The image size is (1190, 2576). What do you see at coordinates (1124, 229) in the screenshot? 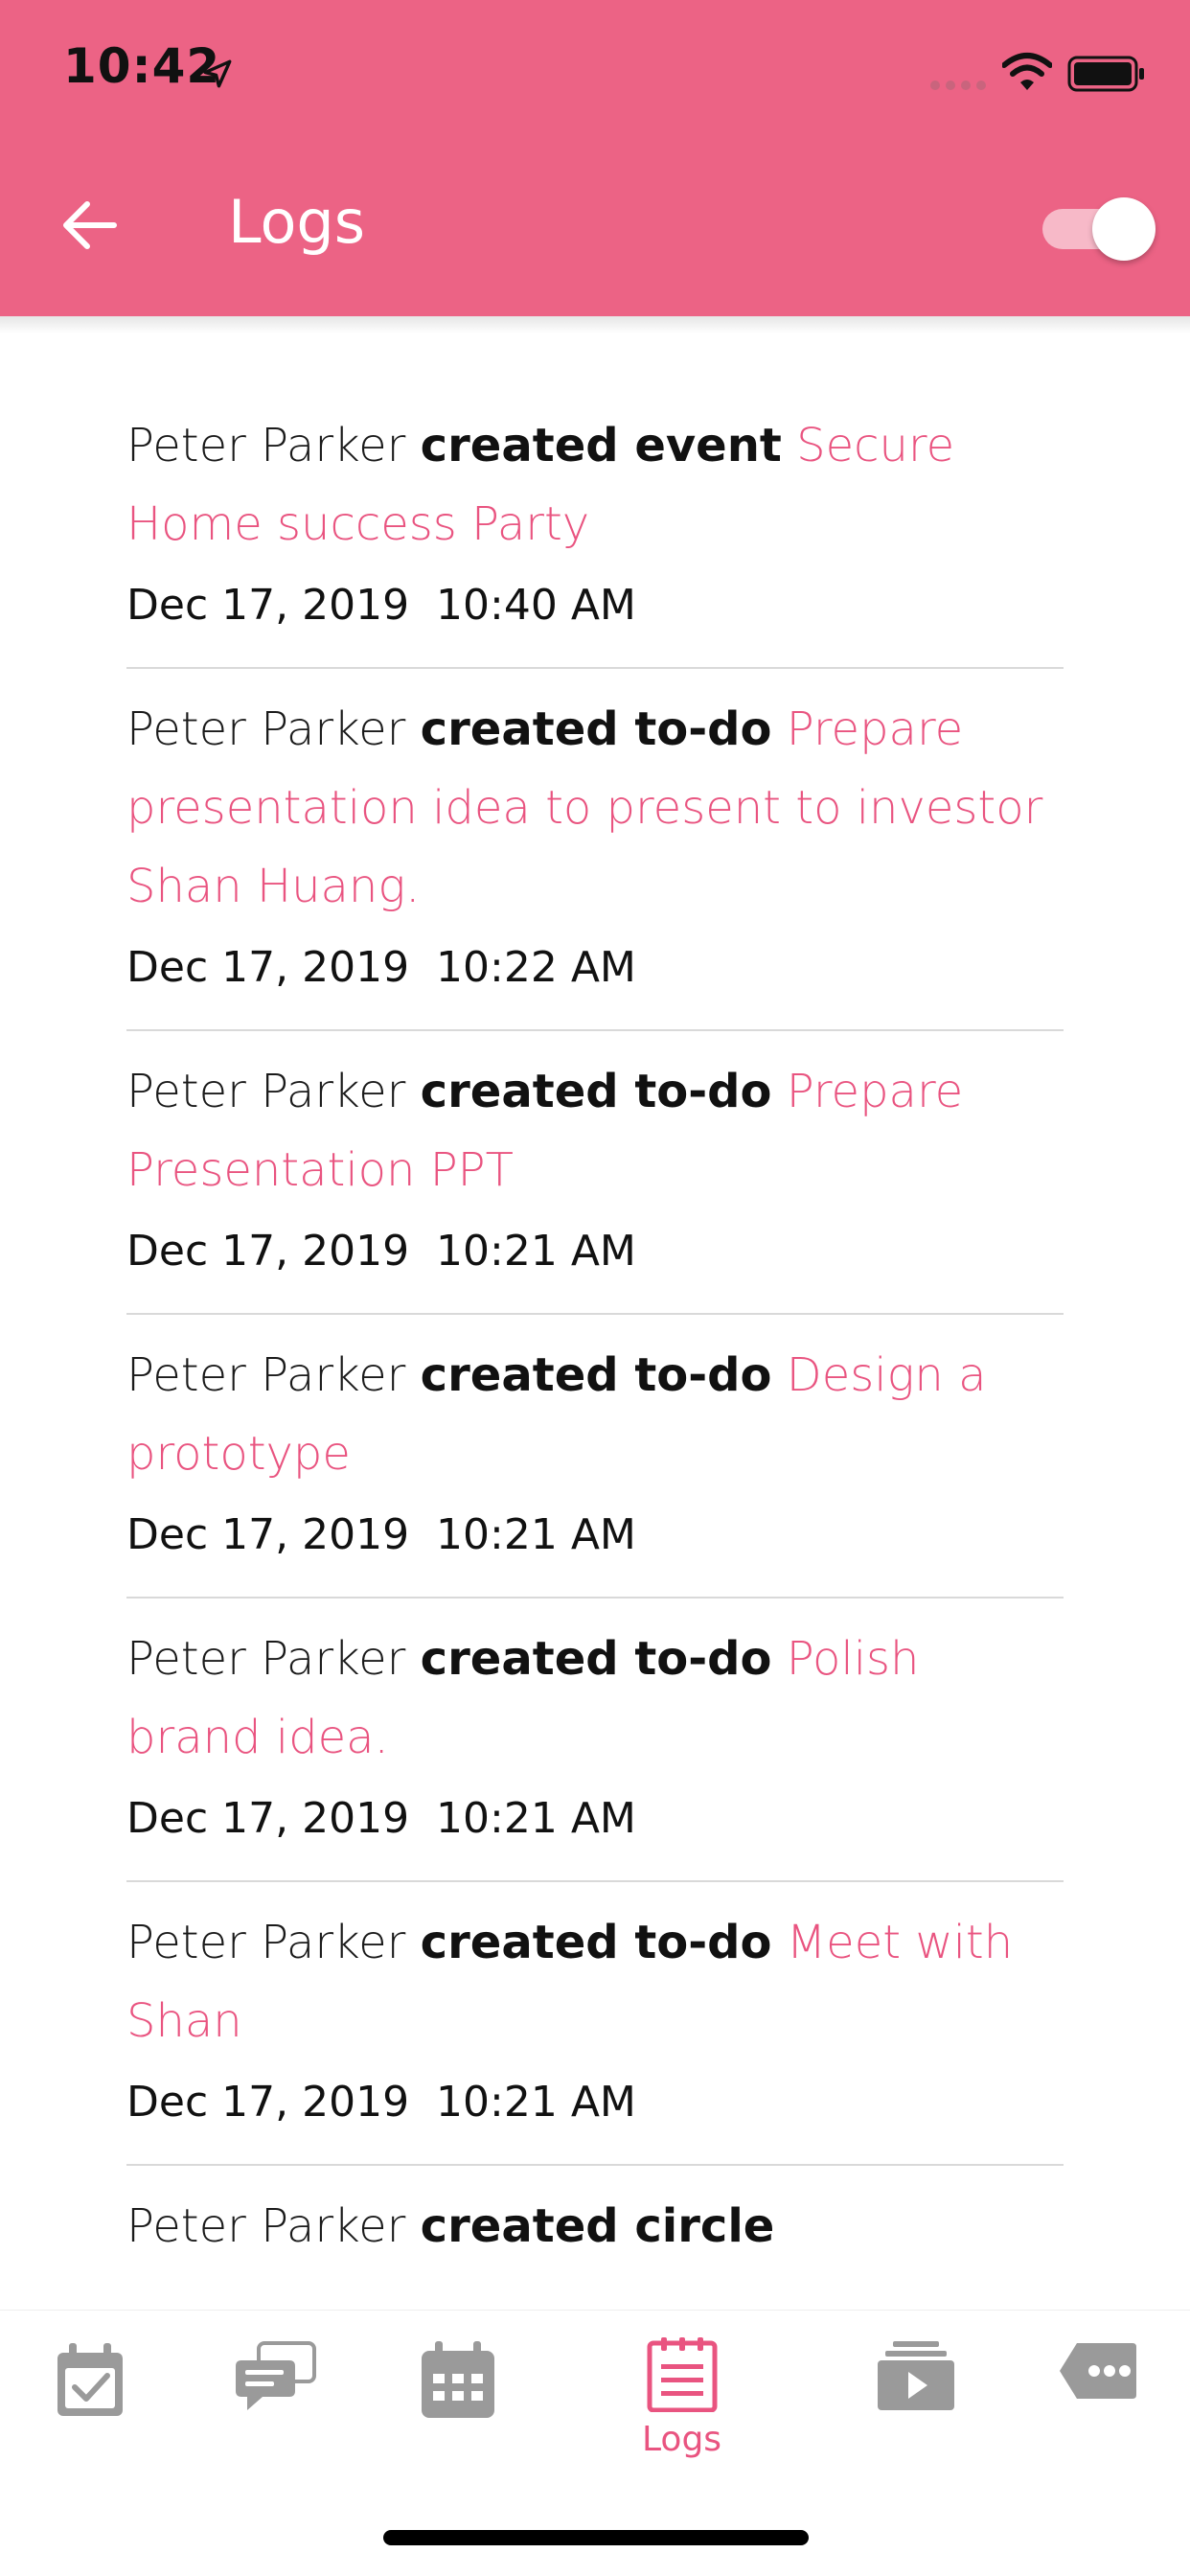
I see `toggle-knob` at bounding box center [1124, 229].